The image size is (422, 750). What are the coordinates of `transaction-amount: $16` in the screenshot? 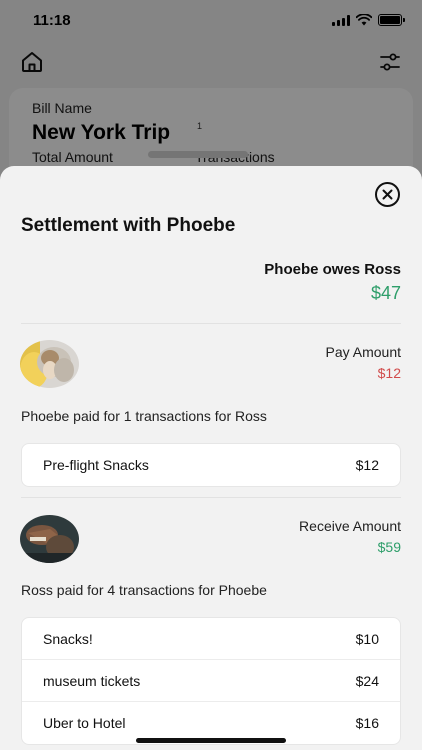 It's located at (367, 723).